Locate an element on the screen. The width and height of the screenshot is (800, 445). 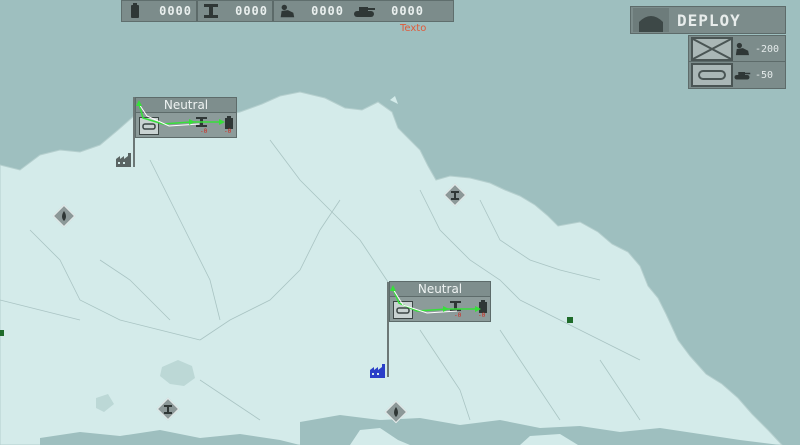
fuel-canister-icon is located at coordinates (135, 11).